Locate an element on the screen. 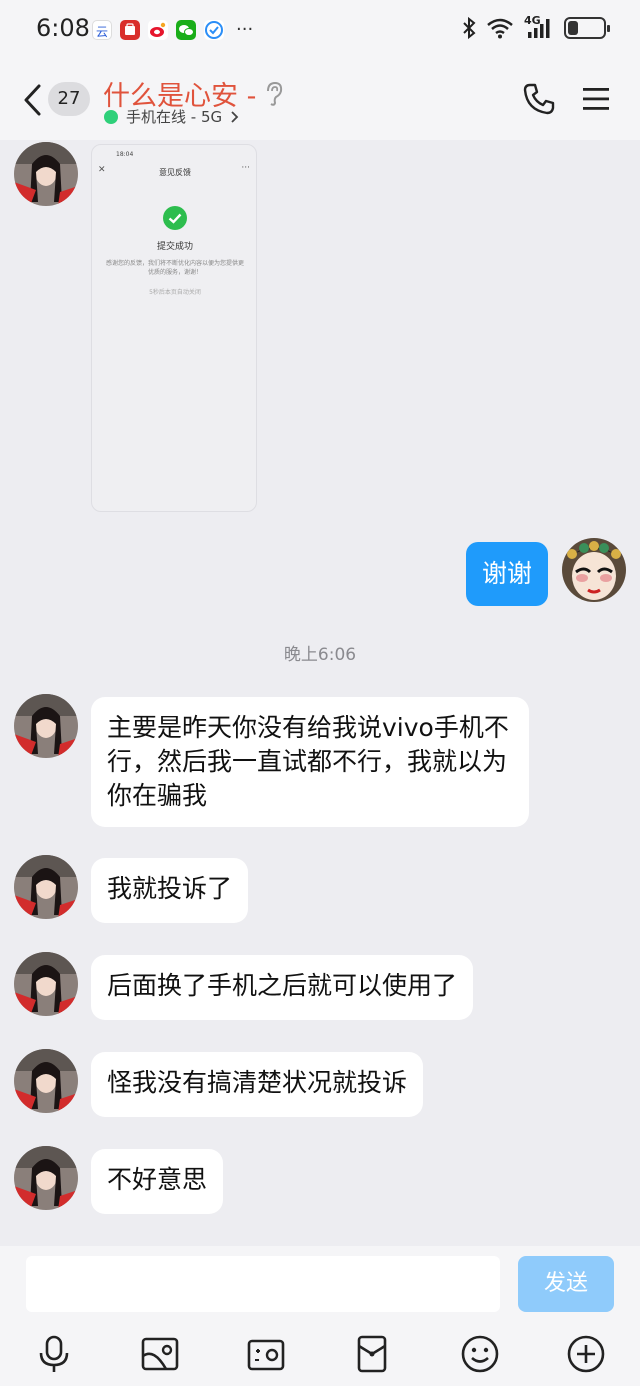 The image size is (640, 1386). menu-icon is located at coordinates (596, 99).